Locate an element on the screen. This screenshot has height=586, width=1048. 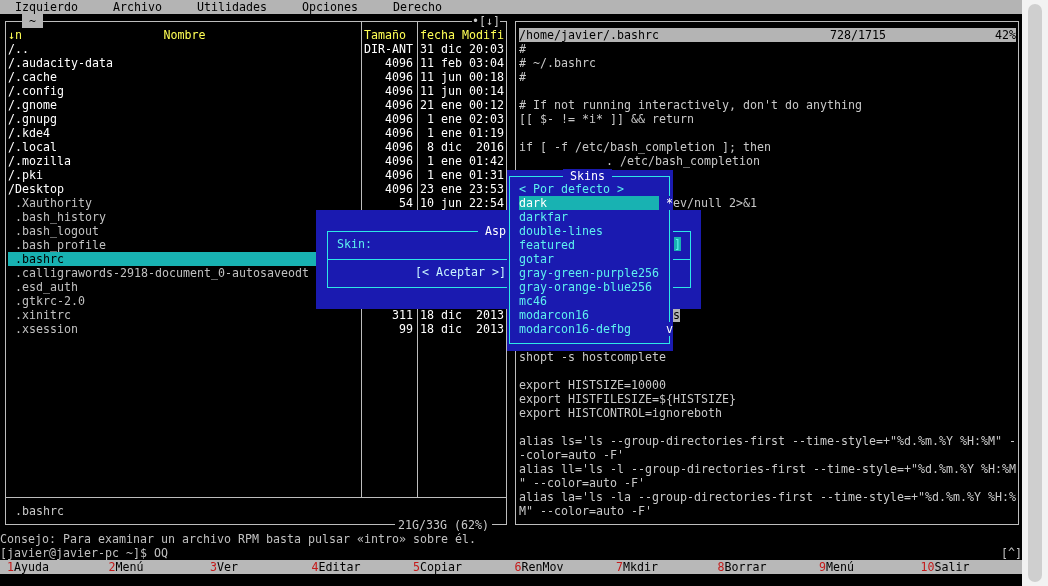
file-date: 1 ene 01:42 is located at coordinates (465, 161).